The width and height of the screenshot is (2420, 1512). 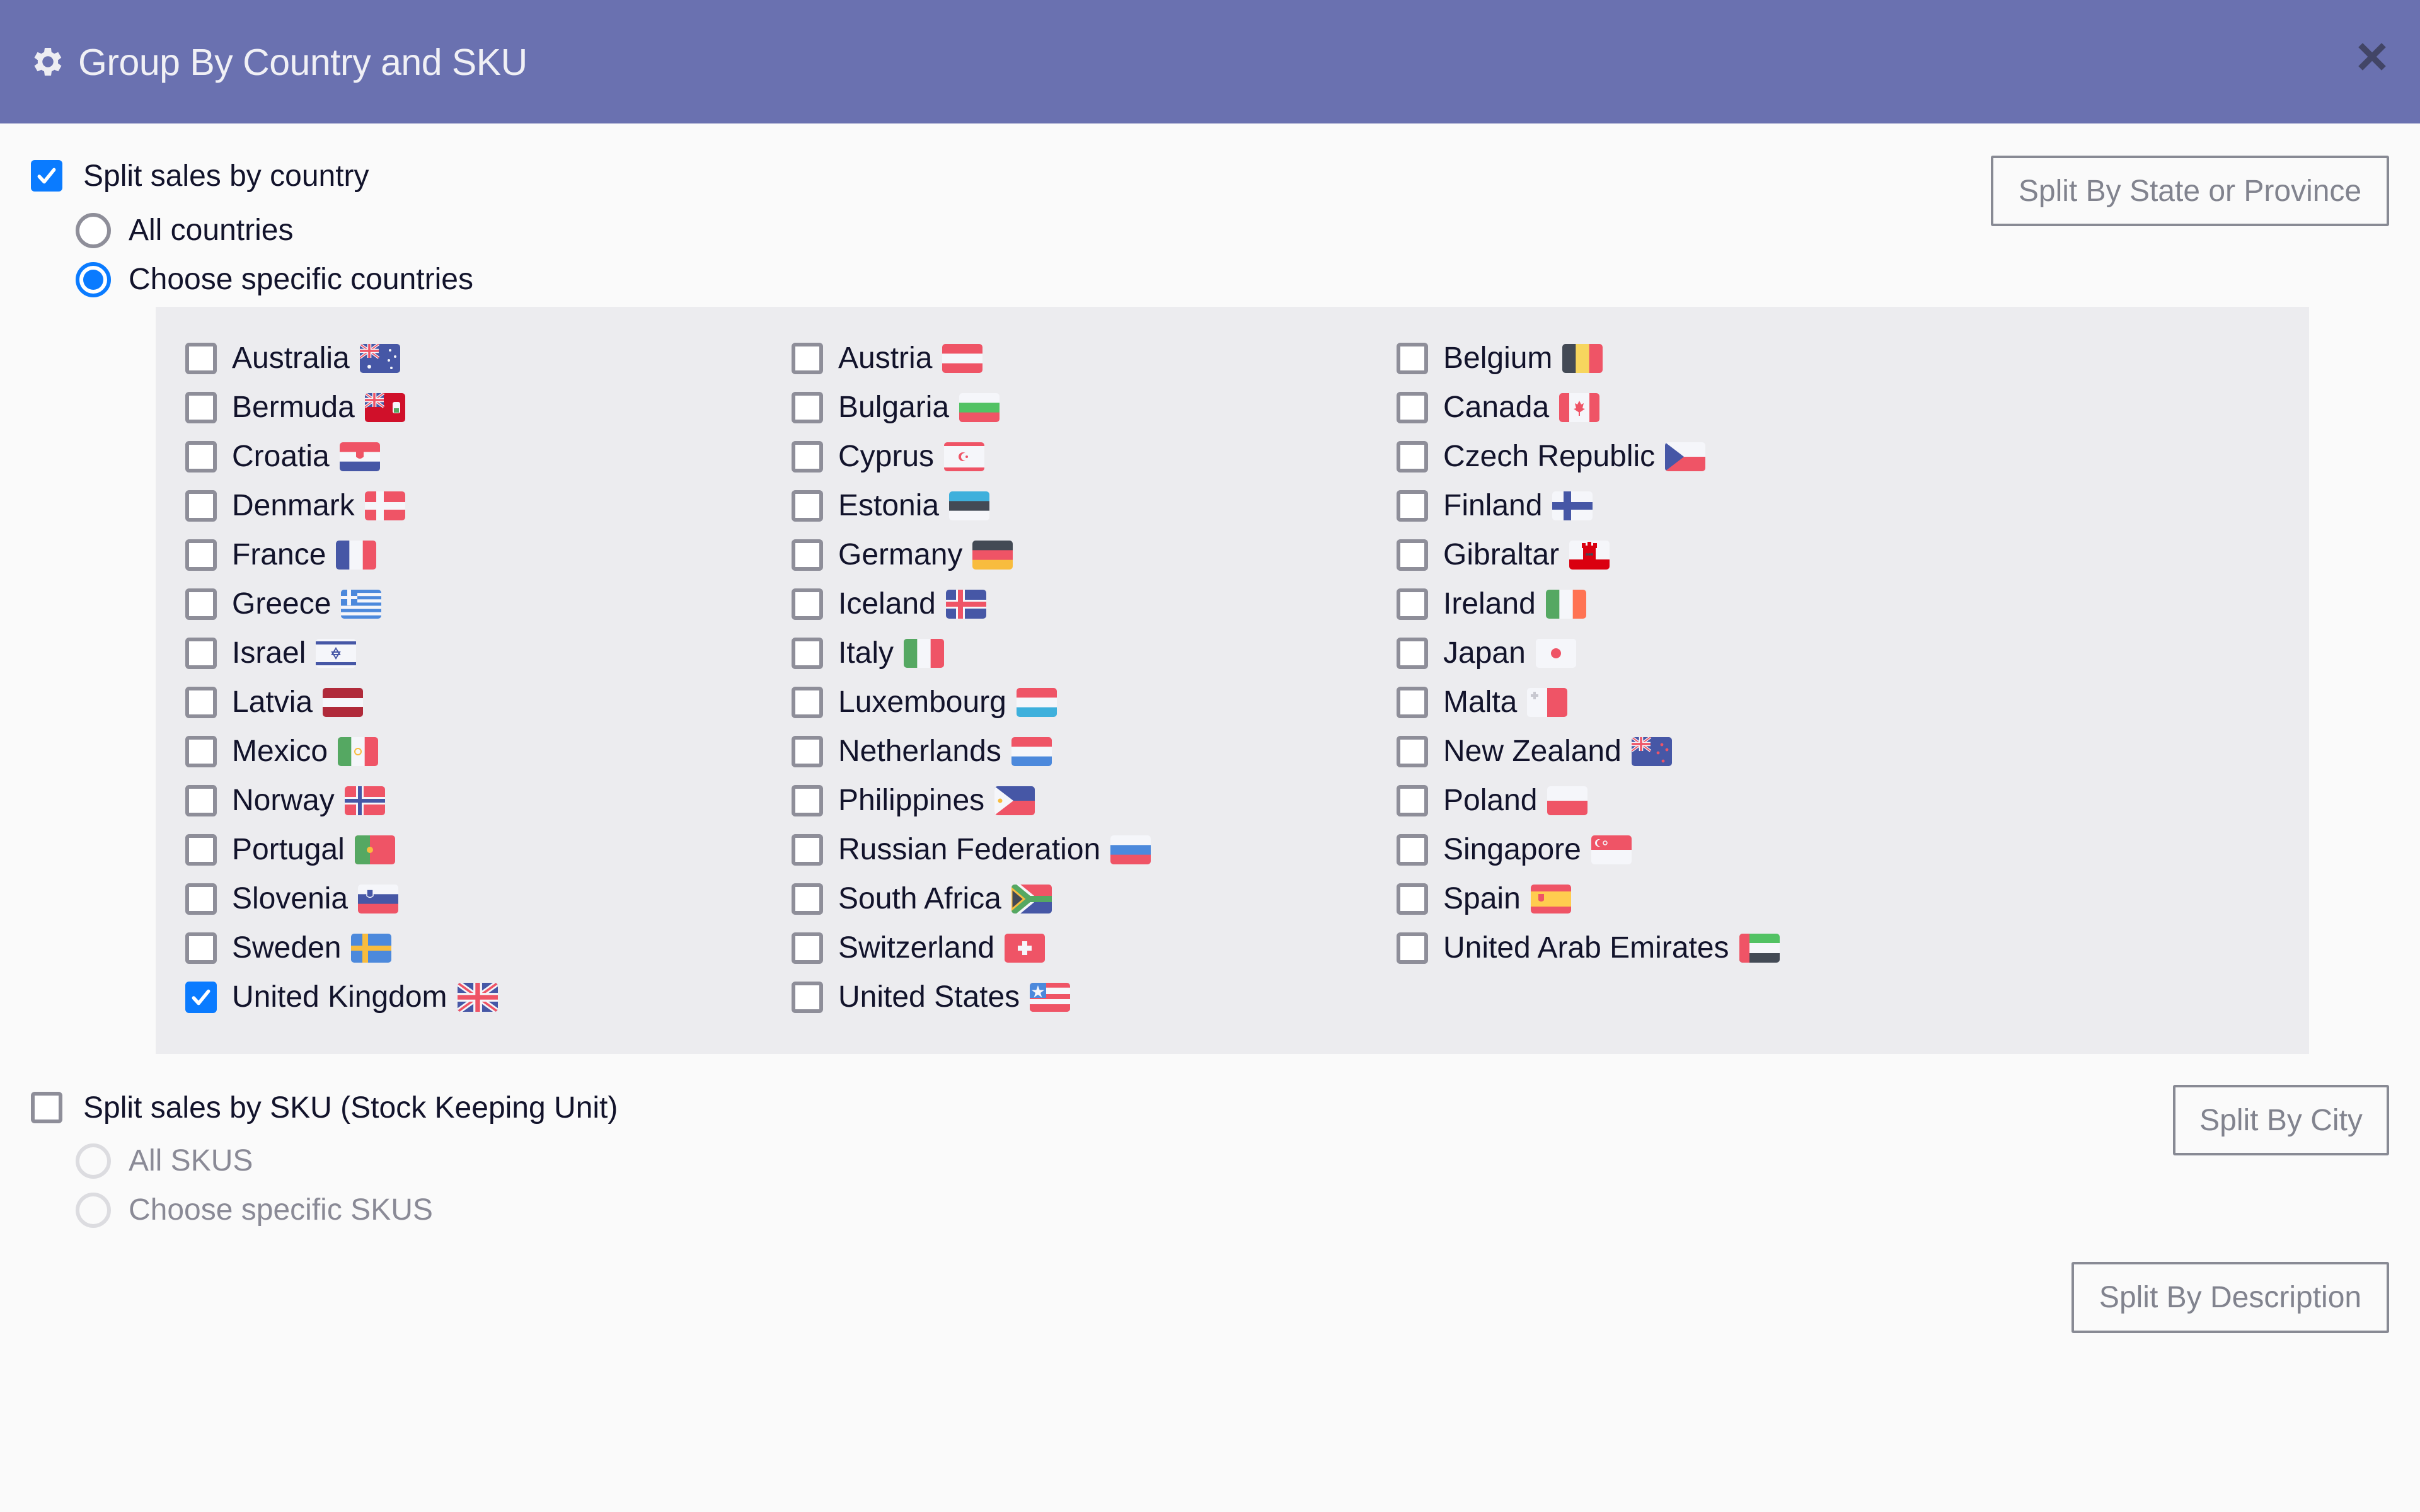 What do you see at coordinates (889, 604) in the screenshot?
I see `country-item-is: Iceland` at bounding box center [889, 604].